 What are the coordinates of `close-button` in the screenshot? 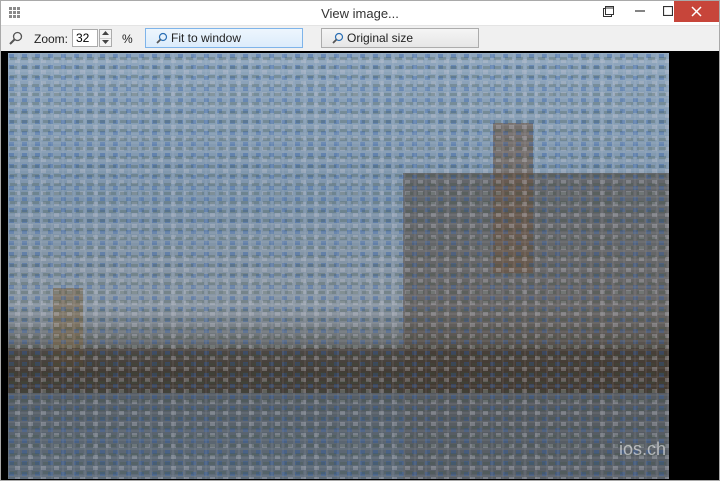 It's located at (696, 11).